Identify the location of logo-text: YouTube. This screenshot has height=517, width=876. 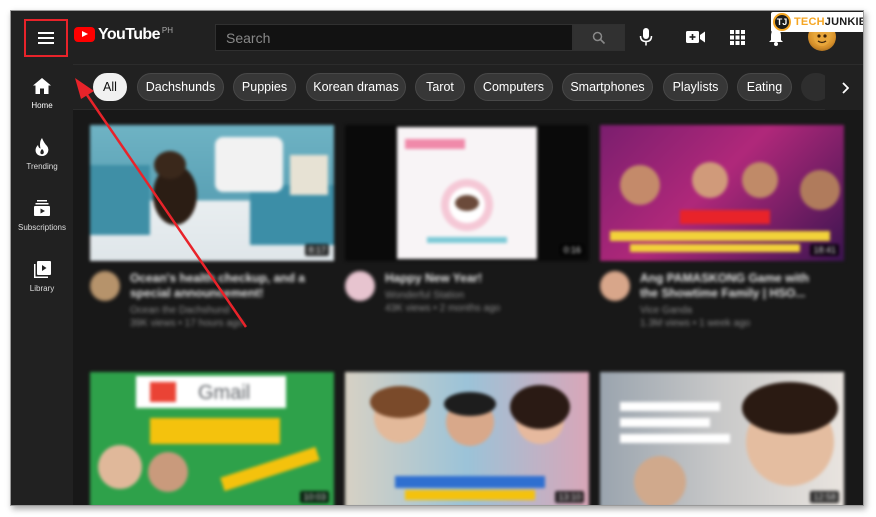
(129, 34).